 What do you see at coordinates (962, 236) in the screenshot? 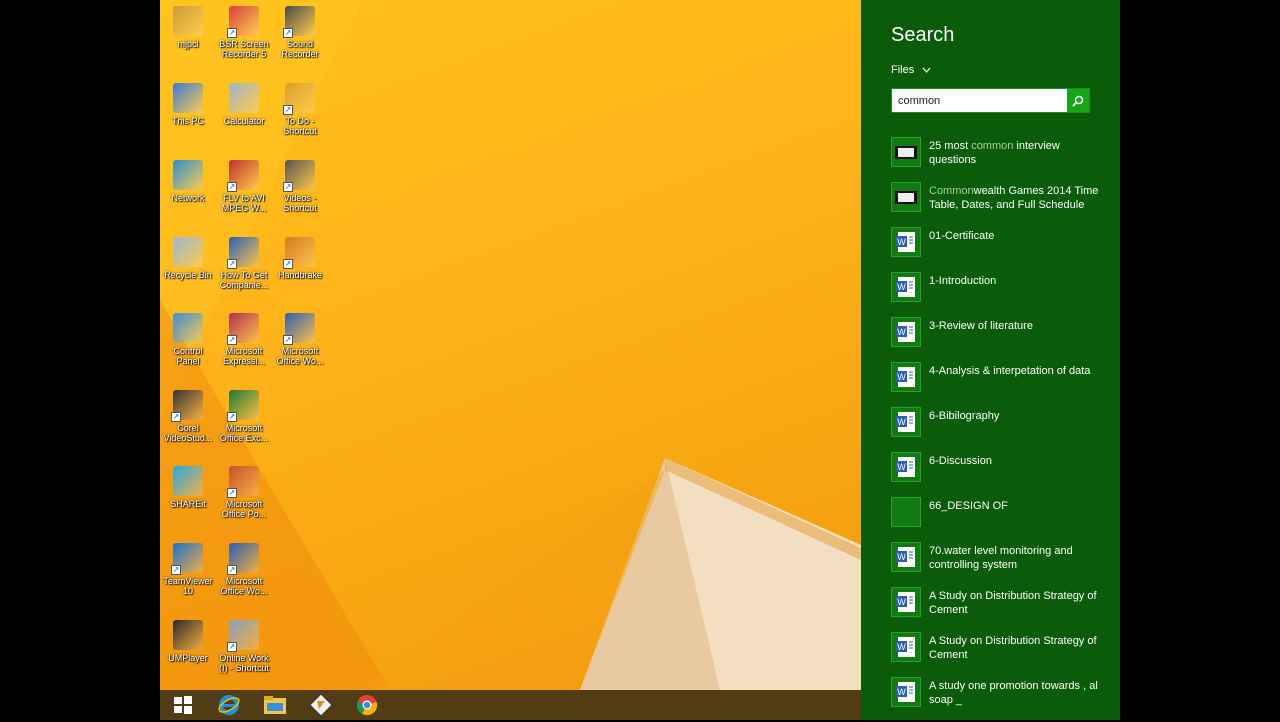
I see `result-text: 01-Certificate` at bounding box center [962, 236].